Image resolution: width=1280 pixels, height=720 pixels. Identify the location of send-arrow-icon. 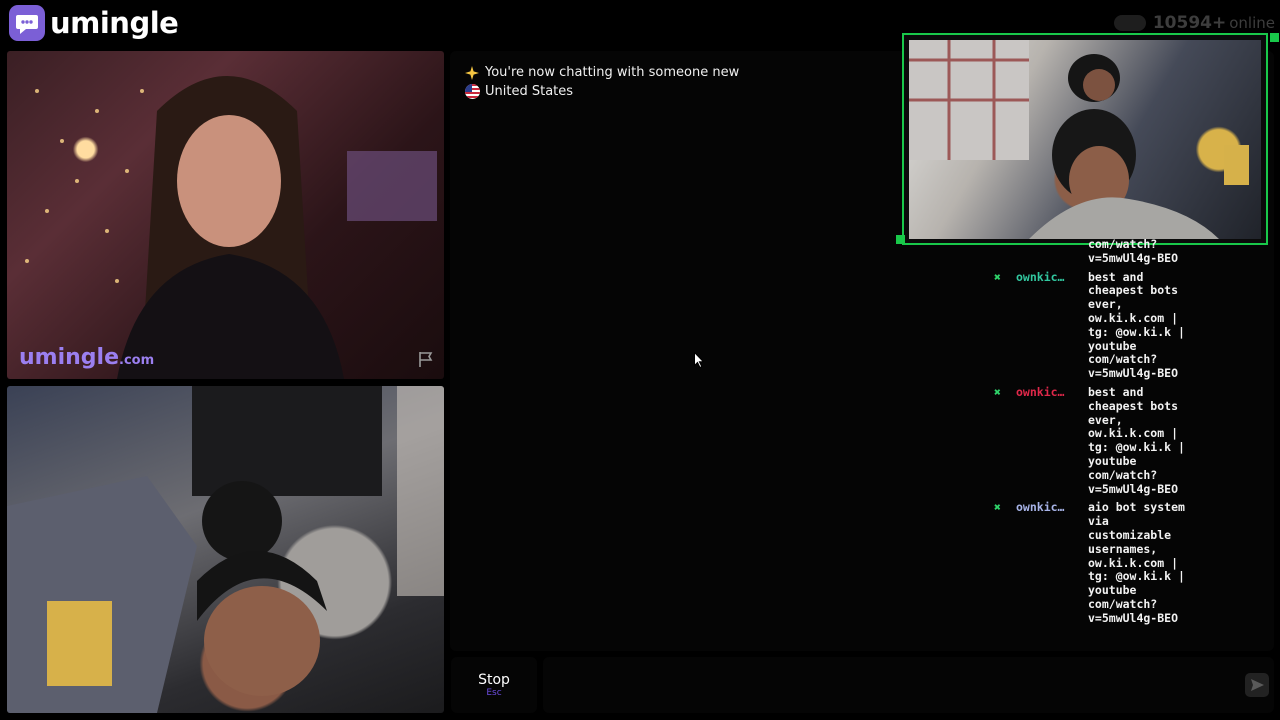
(1257, 685).